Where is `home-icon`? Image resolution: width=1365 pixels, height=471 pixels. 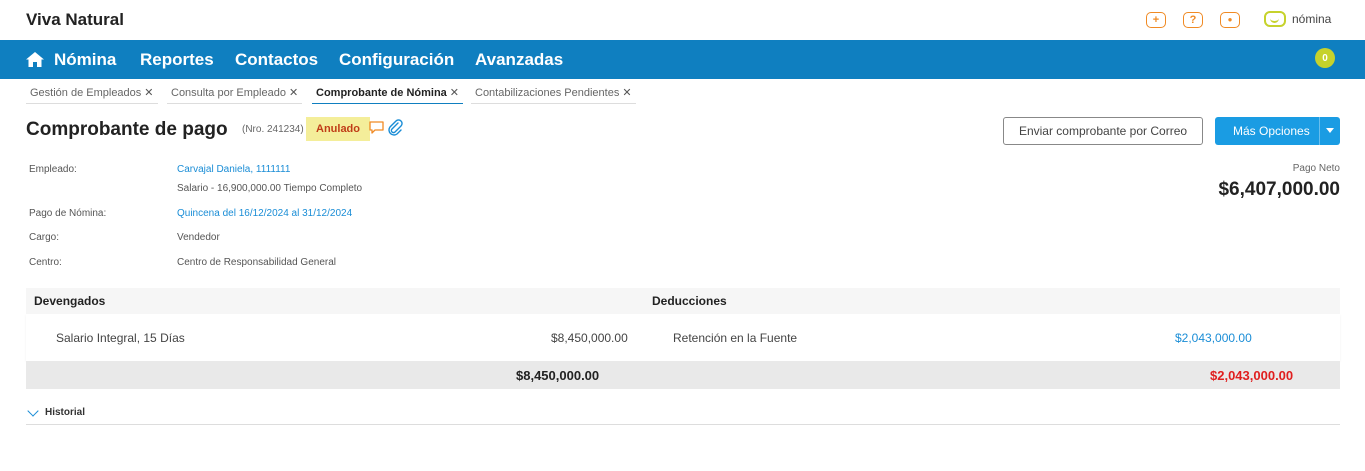 home-icon is located at coordinates (35, 59).